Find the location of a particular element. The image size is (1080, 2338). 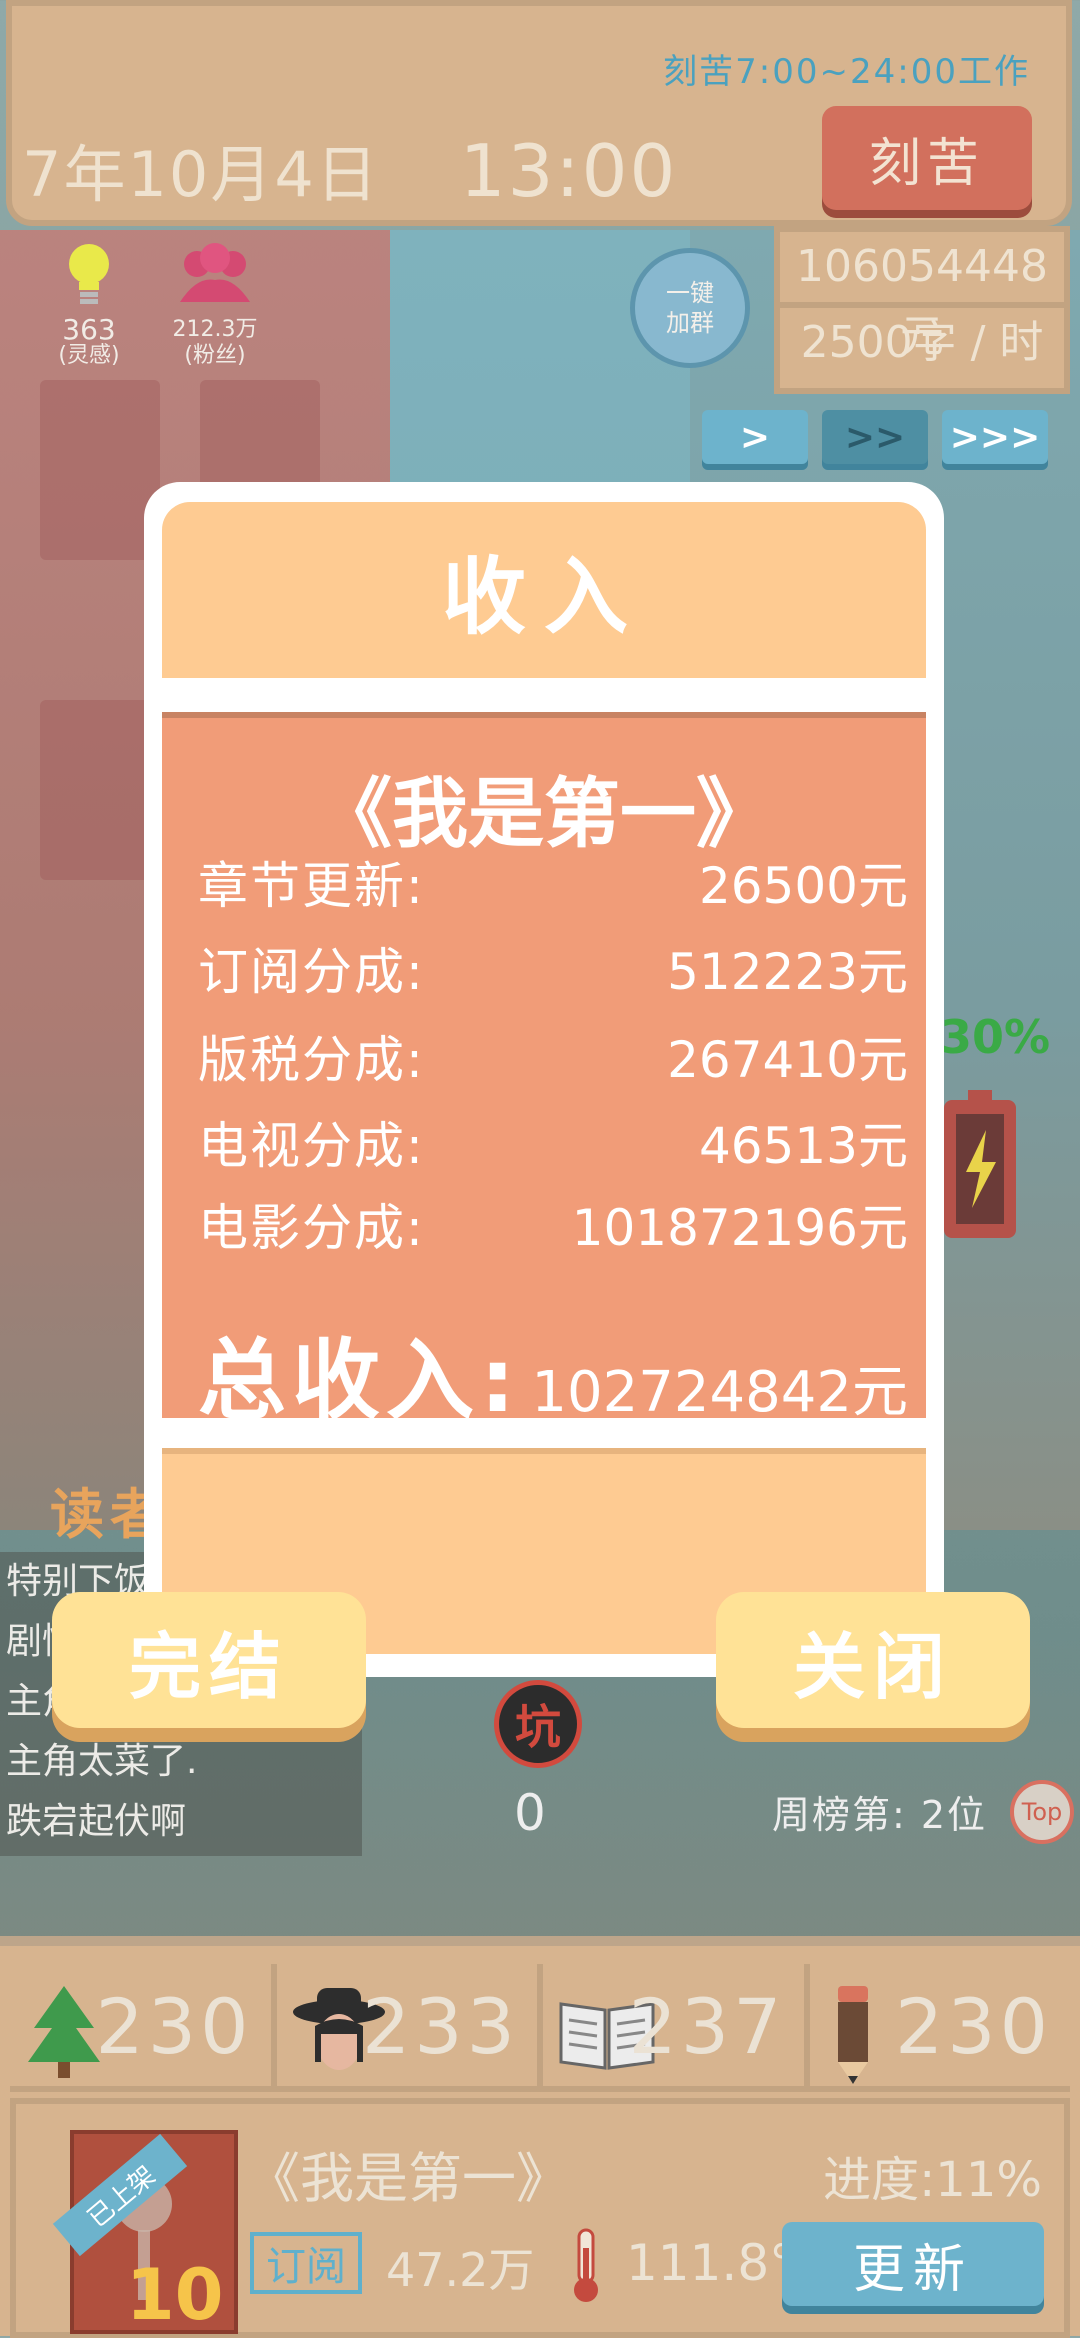

money-amount: 106054448元 is located at coordinates (922, 297).